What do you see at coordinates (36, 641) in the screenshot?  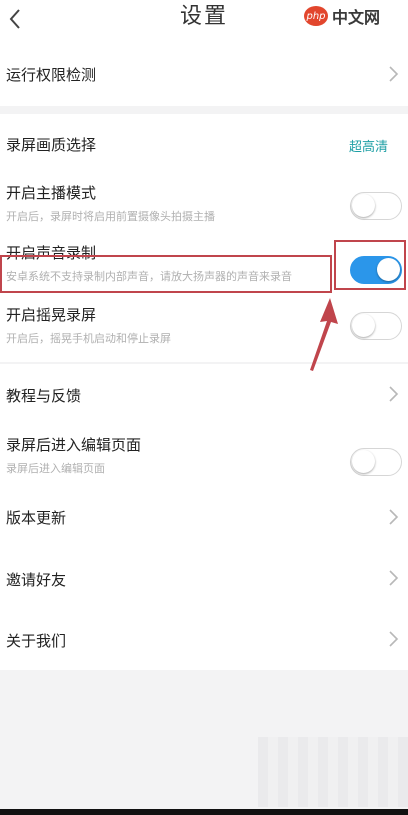 I see `setting-title-about: 关于我们` at bounding box center [36, 641].